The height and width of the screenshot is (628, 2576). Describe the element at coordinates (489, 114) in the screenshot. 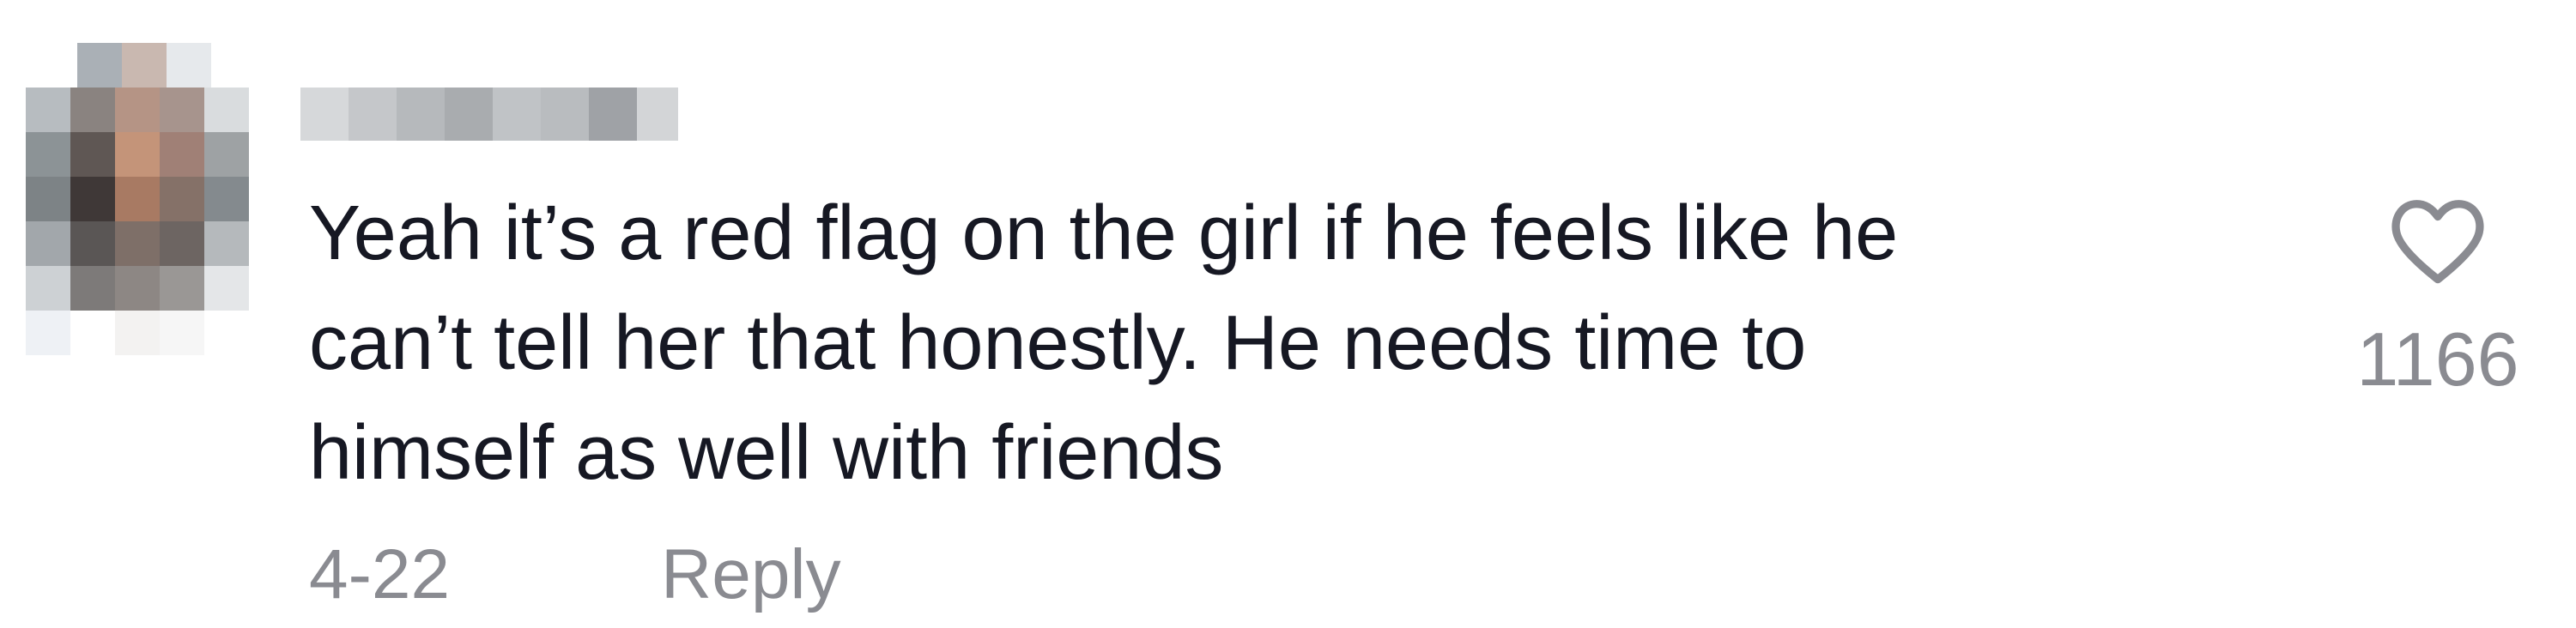

I see `username` at that location.